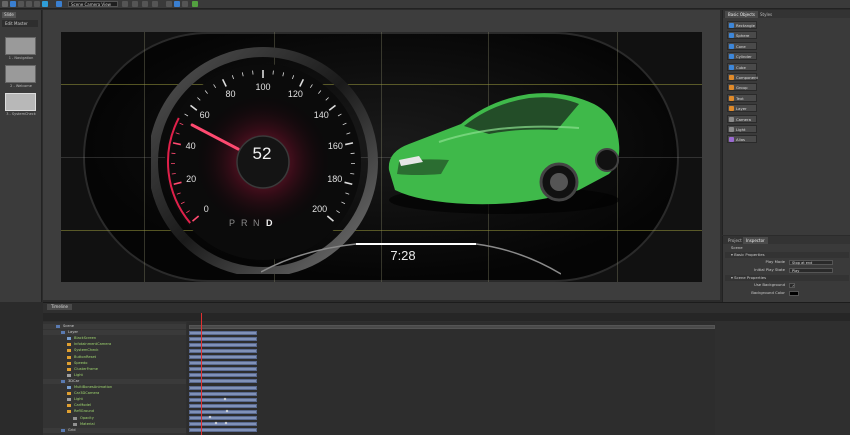  I want to click on timeline-row: CarModel, so click(114, 405).